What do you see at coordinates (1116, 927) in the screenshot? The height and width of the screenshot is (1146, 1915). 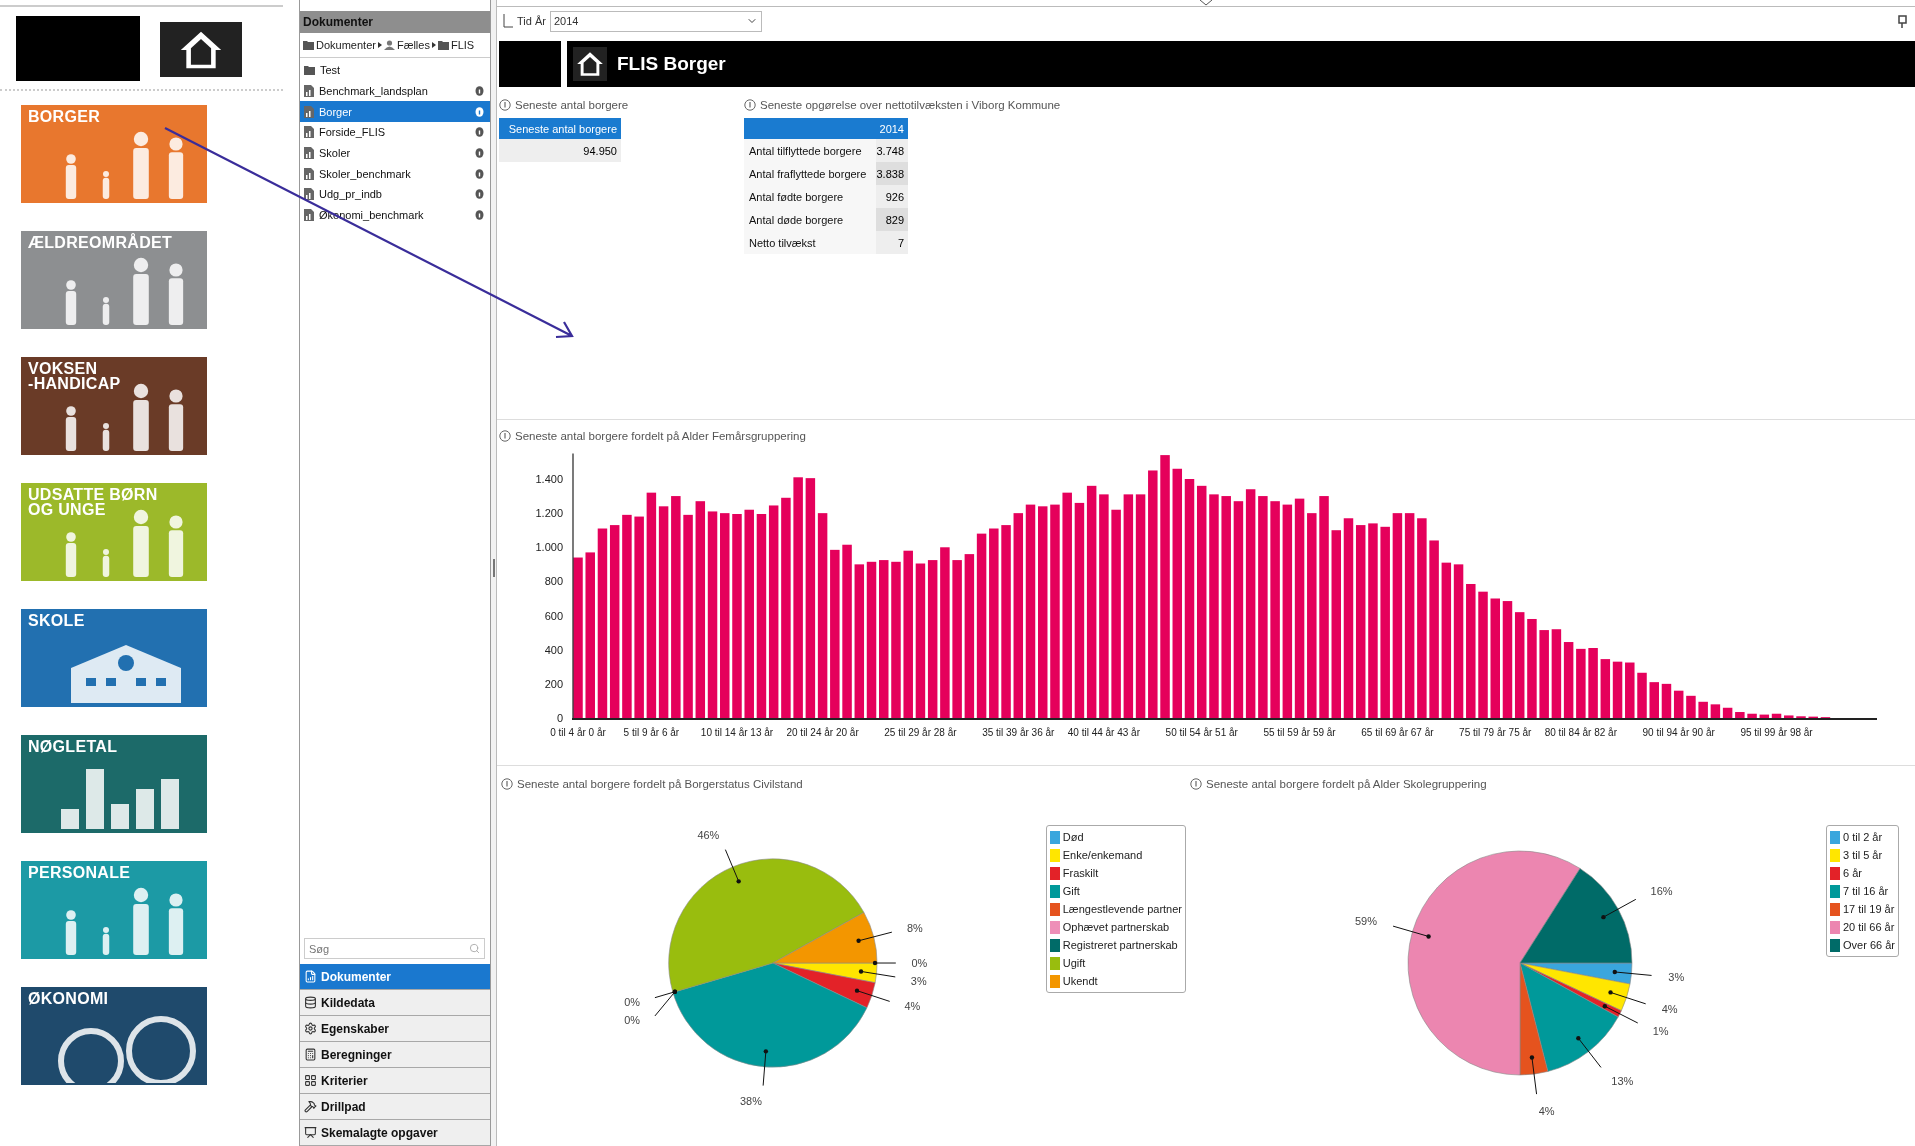 I see `legend-label: Ophævet partnerskab` at bounding box center [1116, 927].